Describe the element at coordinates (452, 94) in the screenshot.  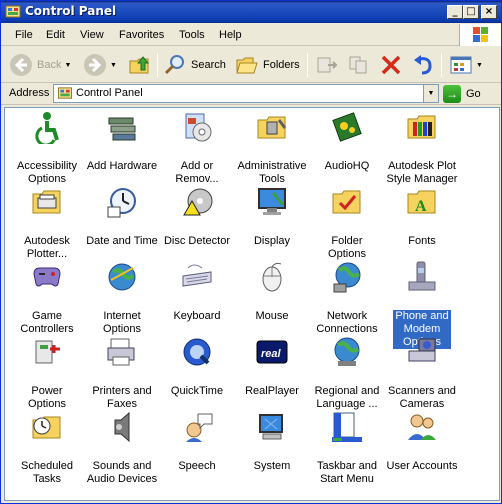
I see `go-arrow-icon: →` at that location.